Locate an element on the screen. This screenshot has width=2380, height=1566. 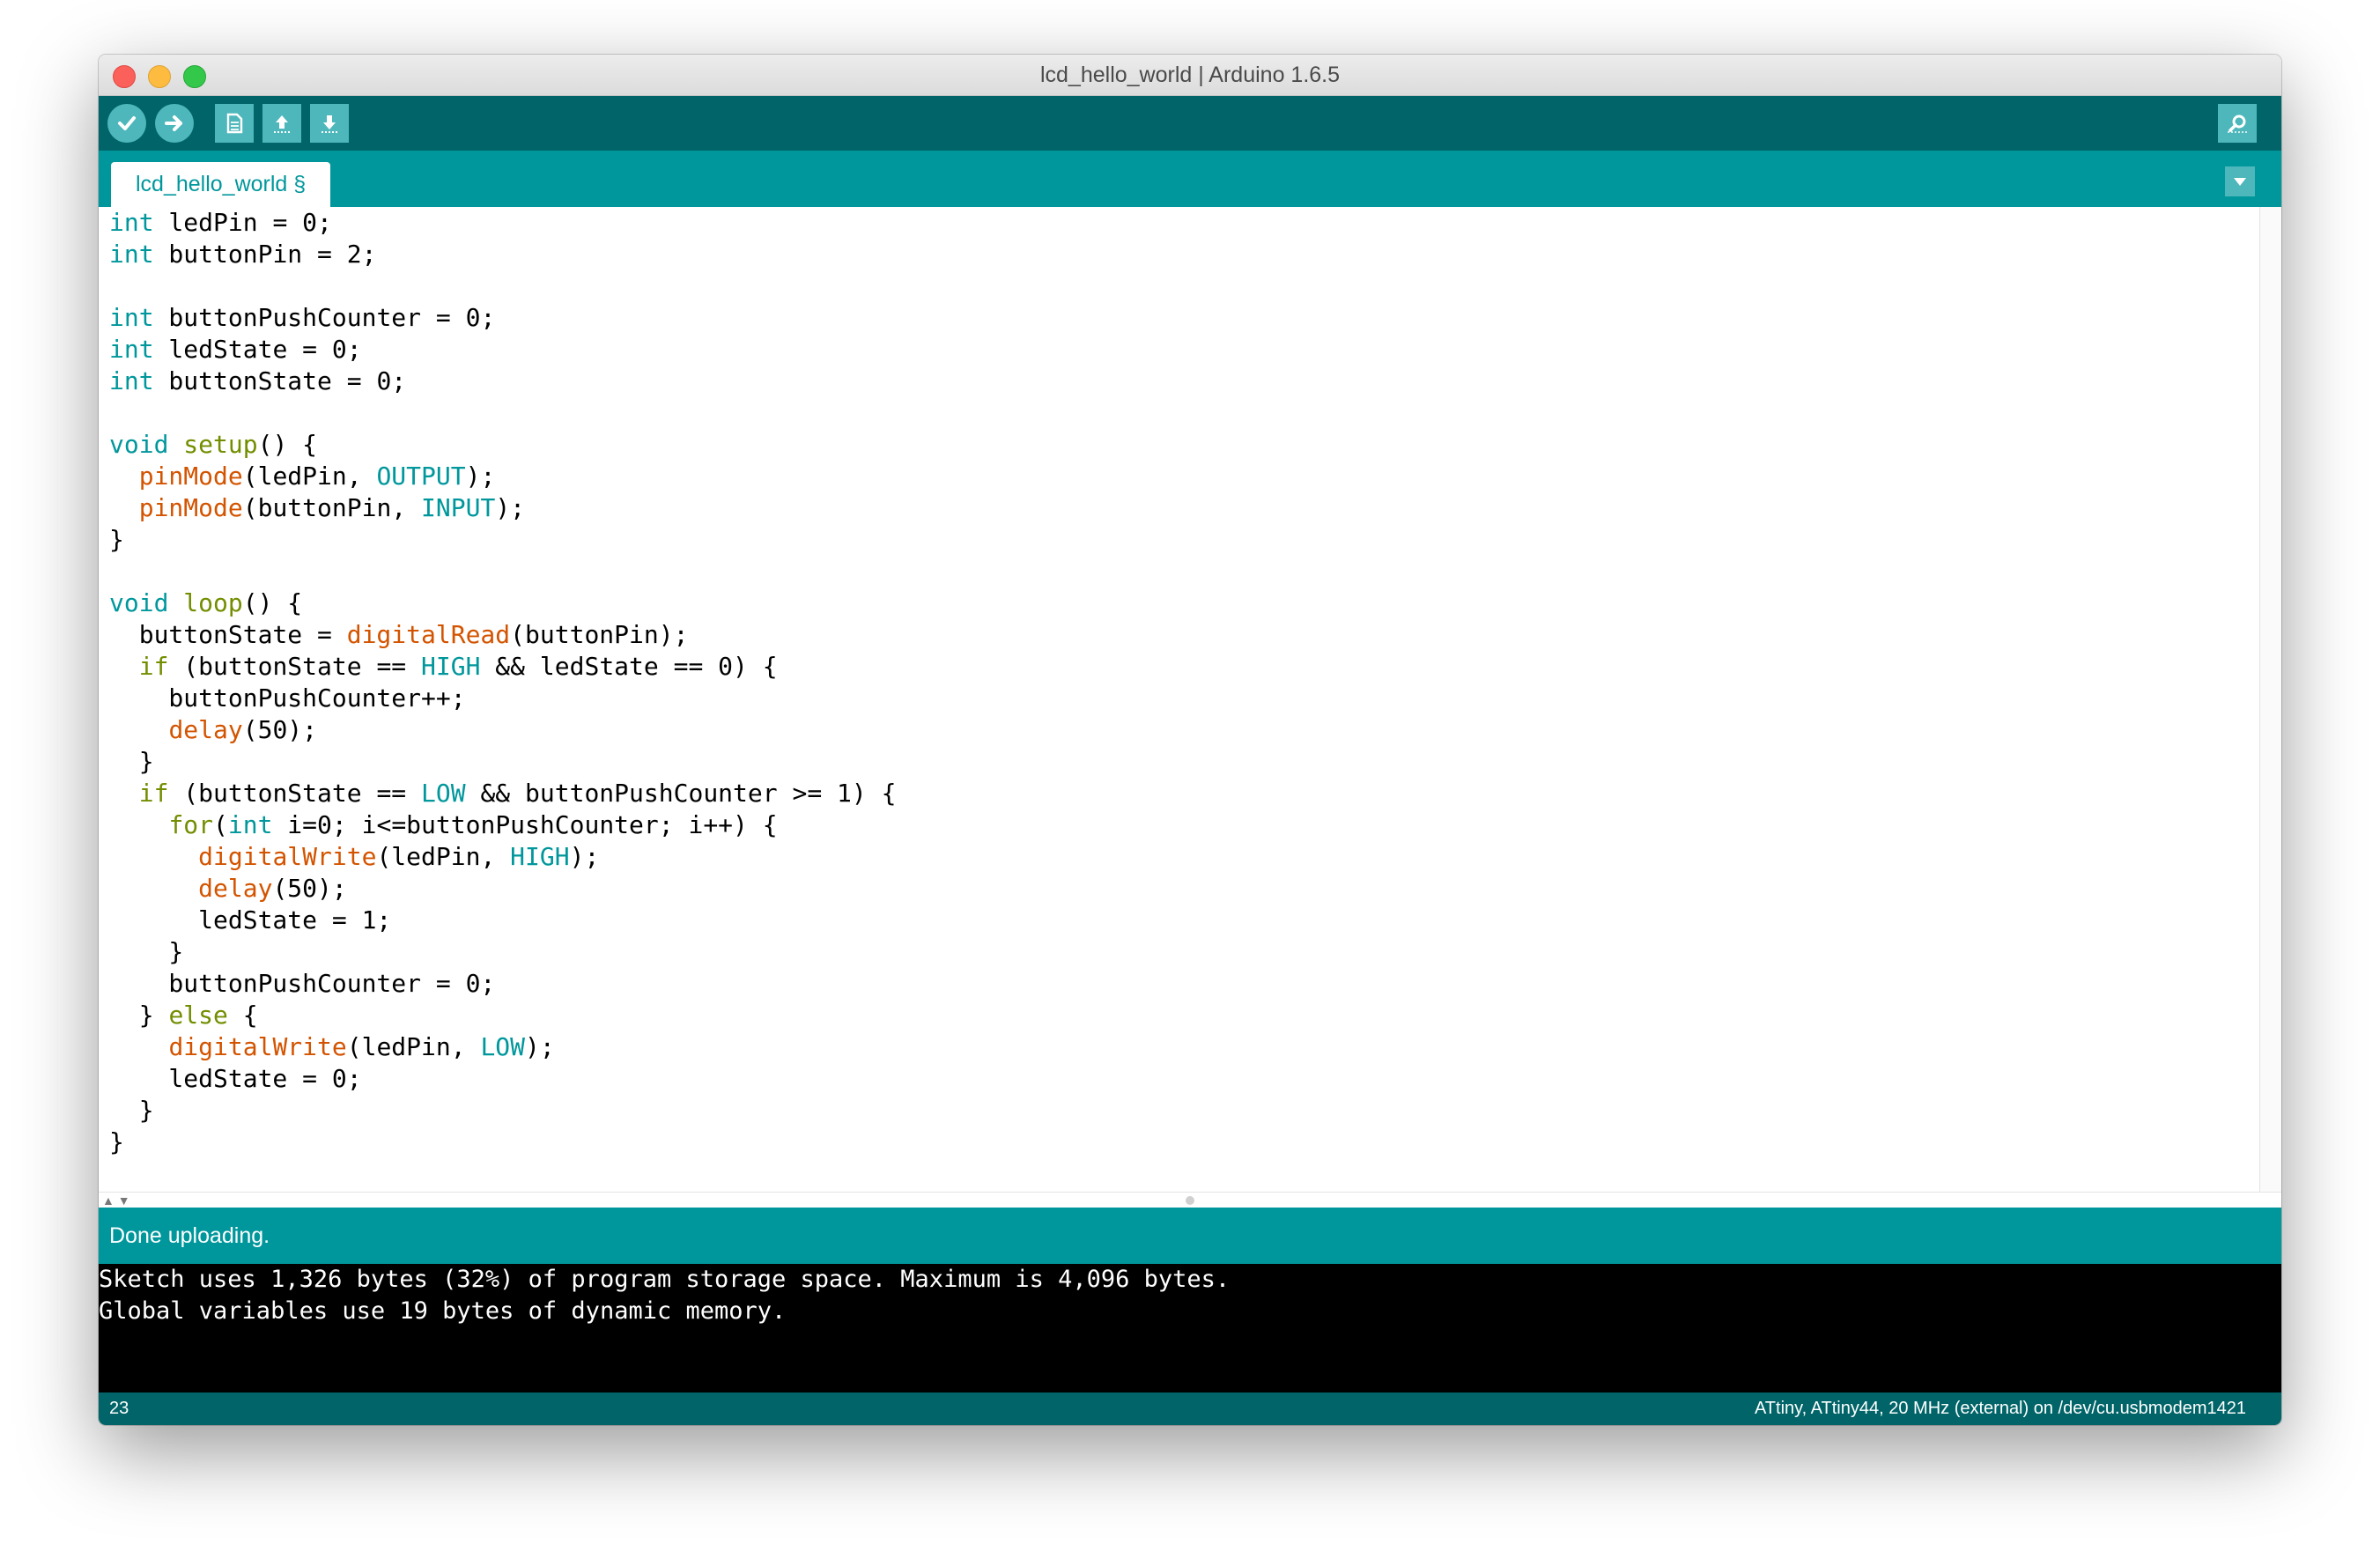
open-sketch-button is located at coordinates (281, 124).